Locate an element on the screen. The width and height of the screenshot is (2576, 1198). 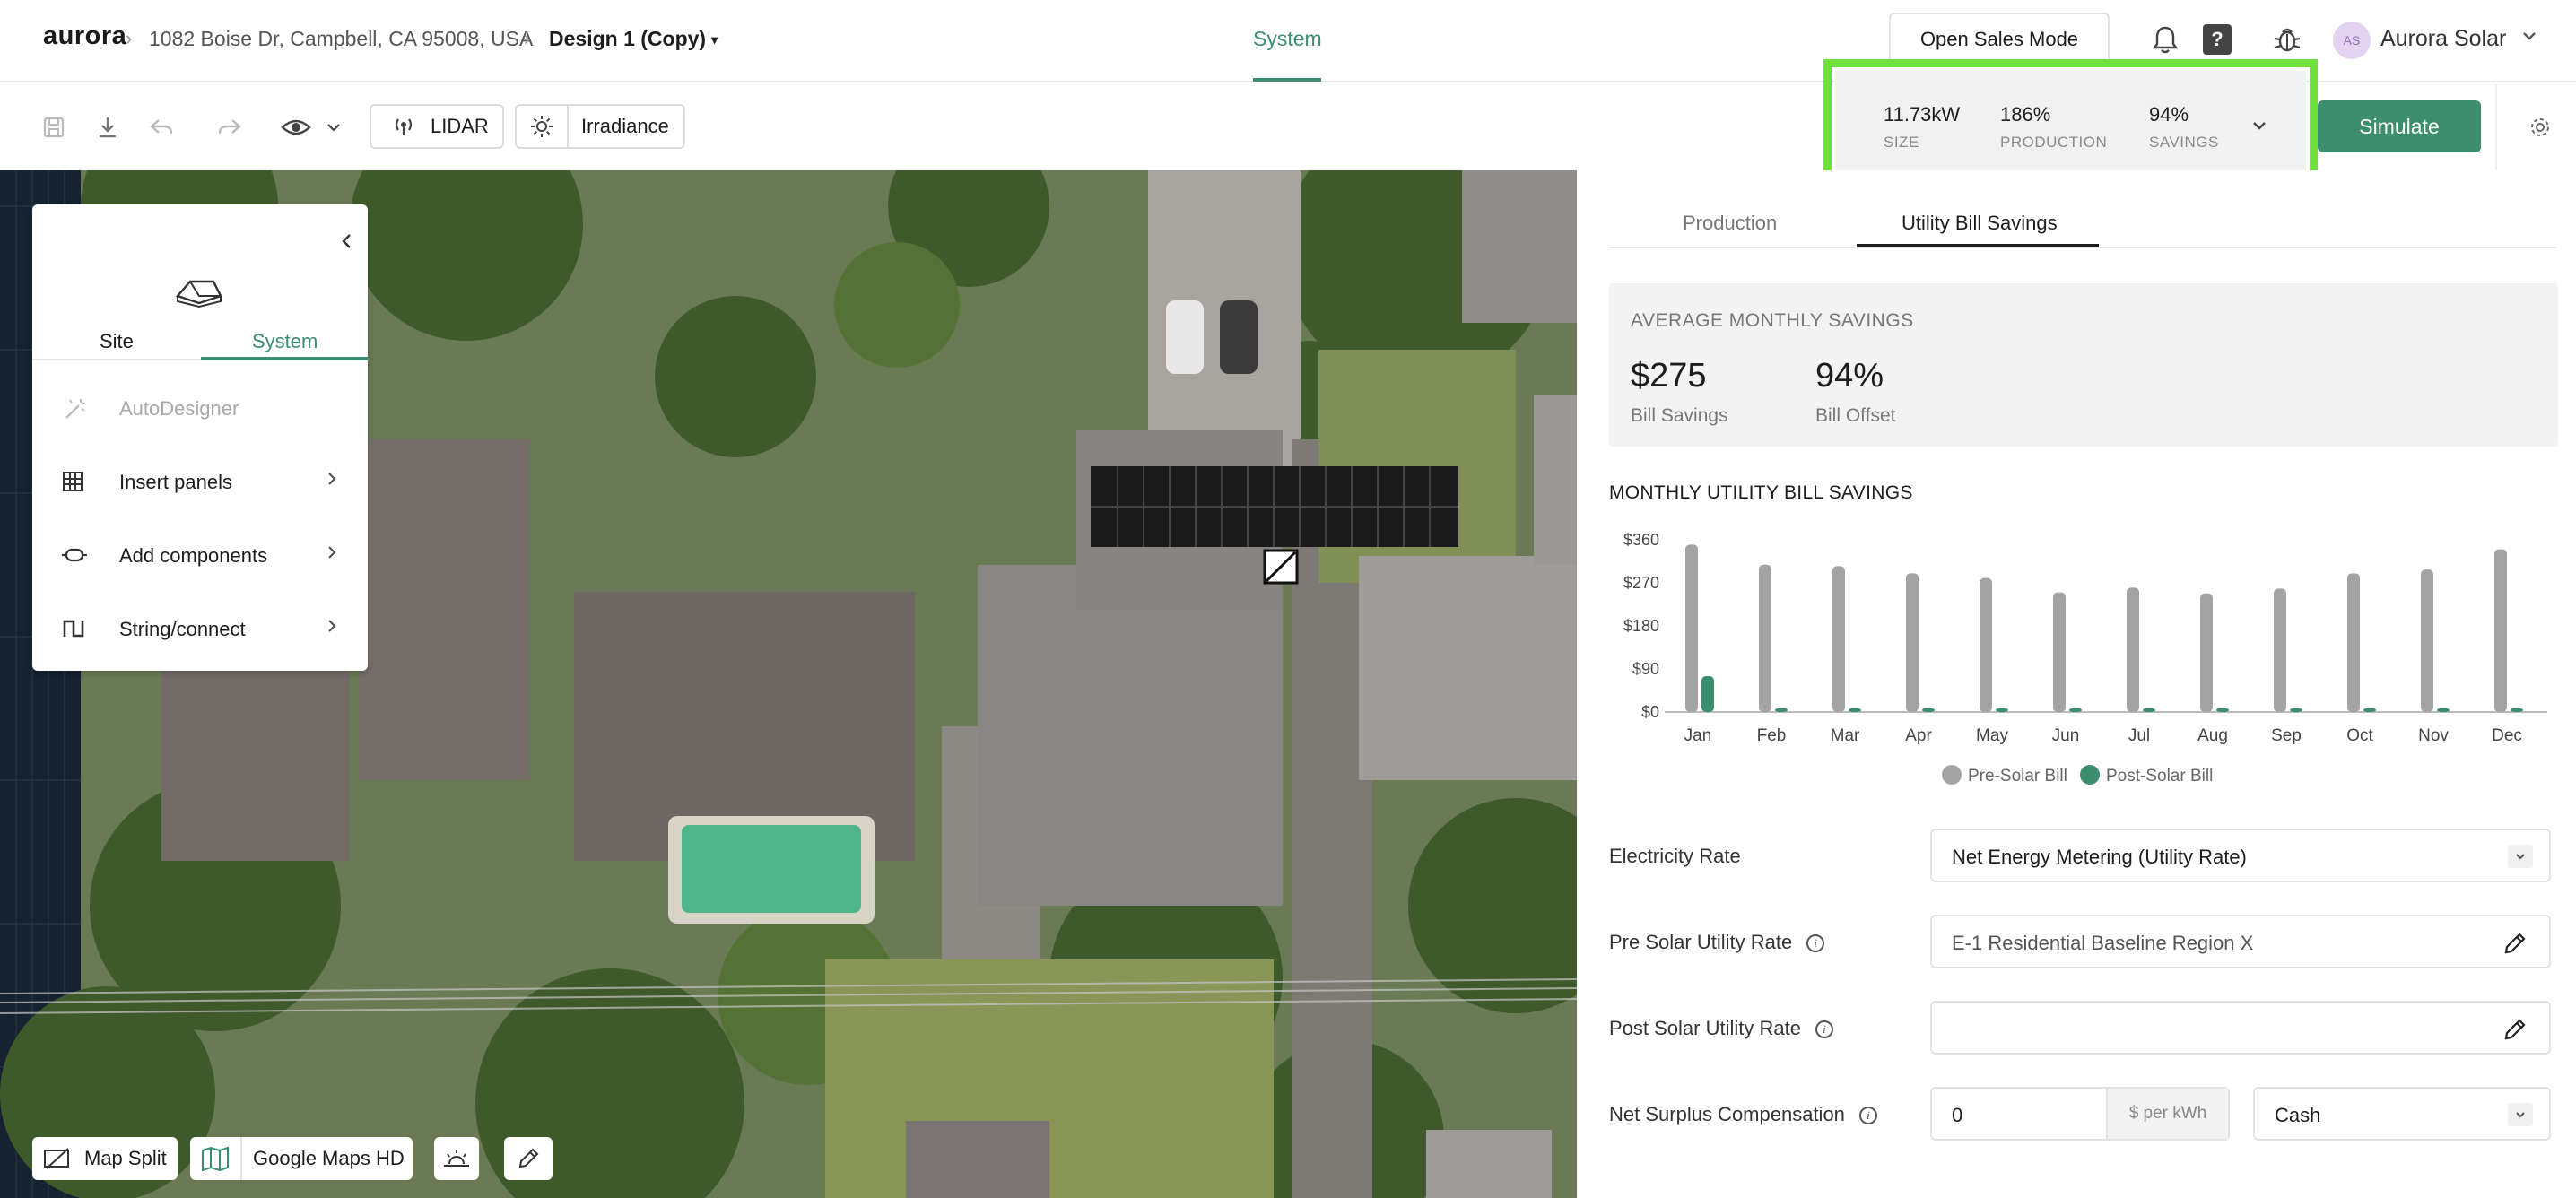
map-source-label: Google Maps HD is located at coordinates (329, 1158).